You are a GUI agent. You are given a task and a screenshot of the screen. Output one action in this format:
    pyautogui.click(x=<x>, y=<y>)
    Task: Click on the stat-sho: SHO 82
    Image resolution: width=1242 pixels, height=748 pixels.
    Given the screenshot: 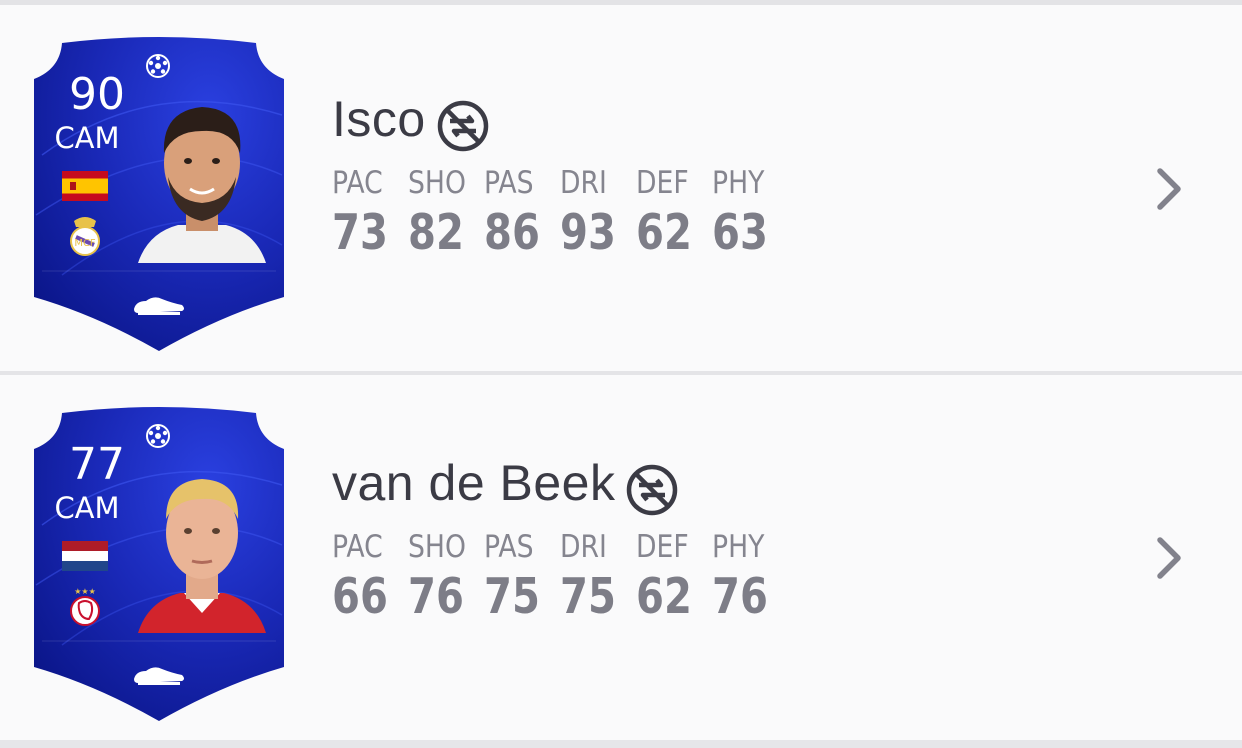 What is the action you would take?
    pyautogui.click(x=446, y=213)
    